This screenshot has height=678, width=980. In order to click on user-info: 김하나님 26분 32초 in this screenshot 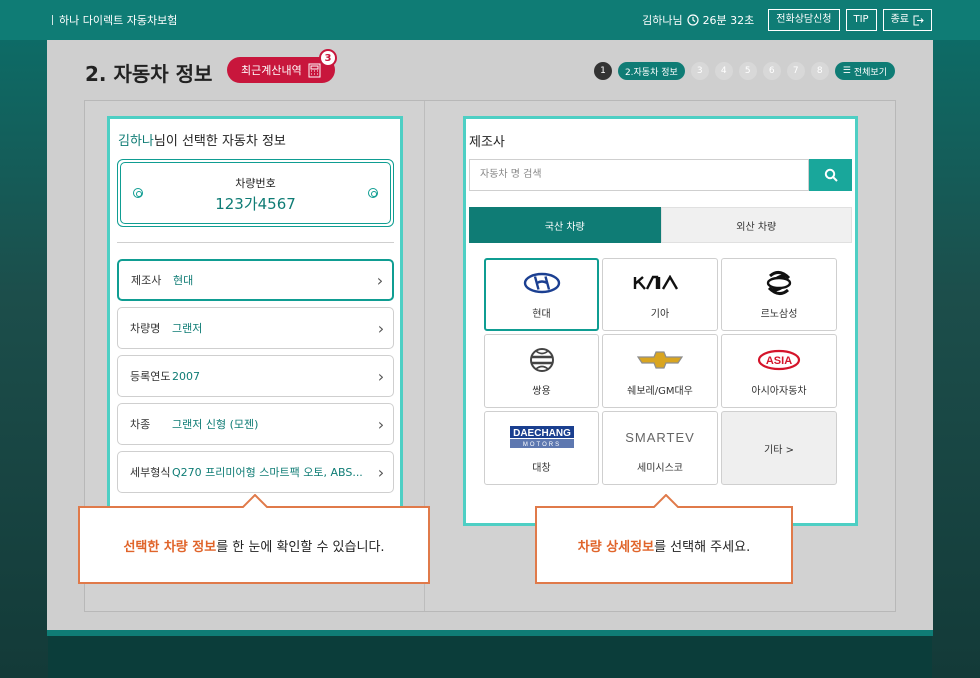, I will do `click(698, 20)`.